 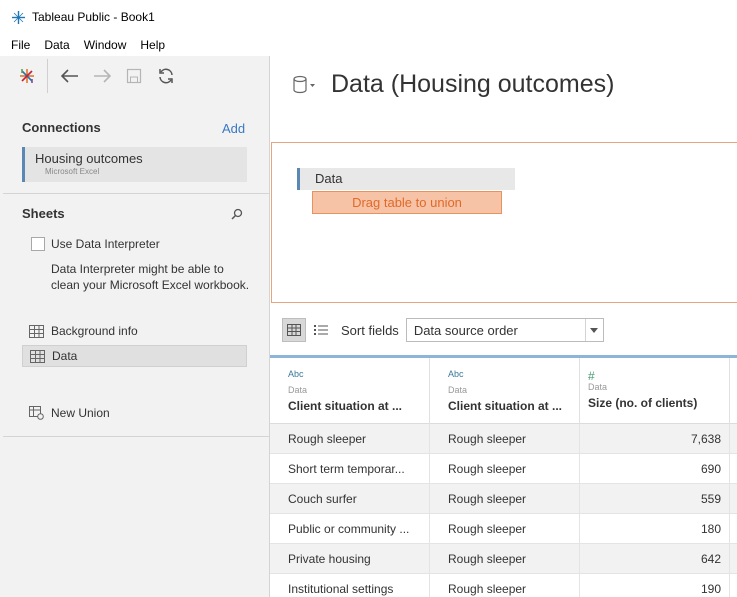 I want to click on table-cell: 7,638, so click(x=655, y=439).